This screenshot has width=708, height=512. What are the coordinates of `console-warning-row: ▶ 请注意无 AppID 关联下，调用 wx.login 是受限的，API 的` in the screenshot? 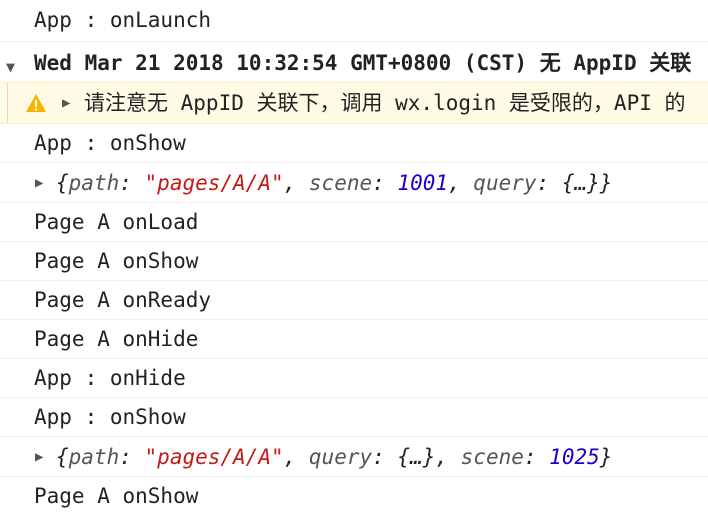 It's located at (354, 103).